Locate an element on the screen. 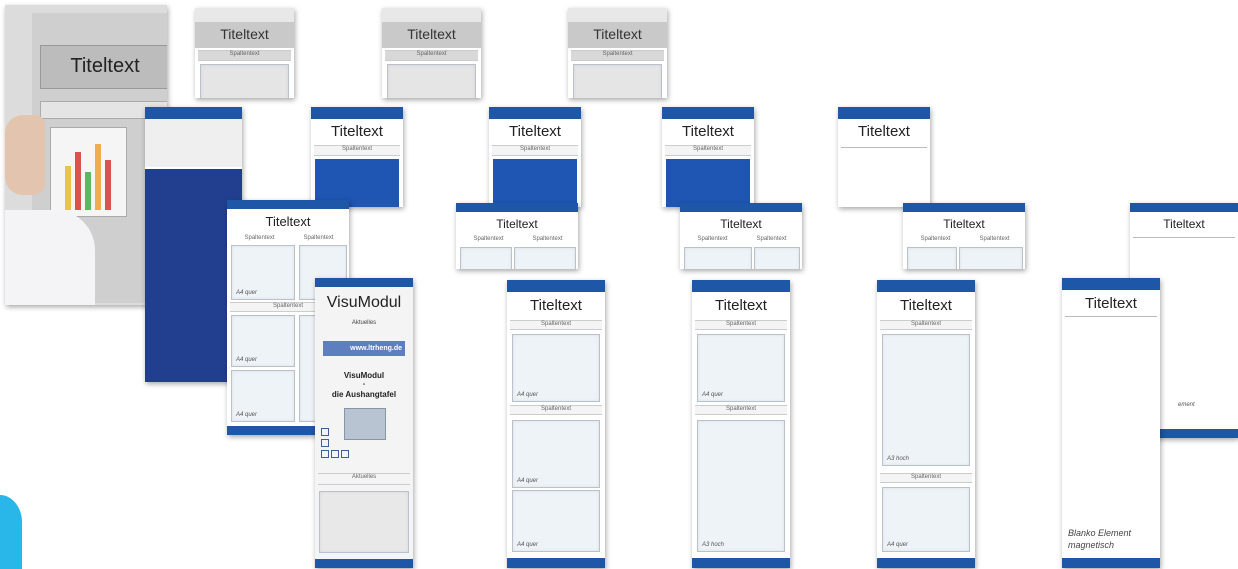  hand is located at coordinates (25, 155).